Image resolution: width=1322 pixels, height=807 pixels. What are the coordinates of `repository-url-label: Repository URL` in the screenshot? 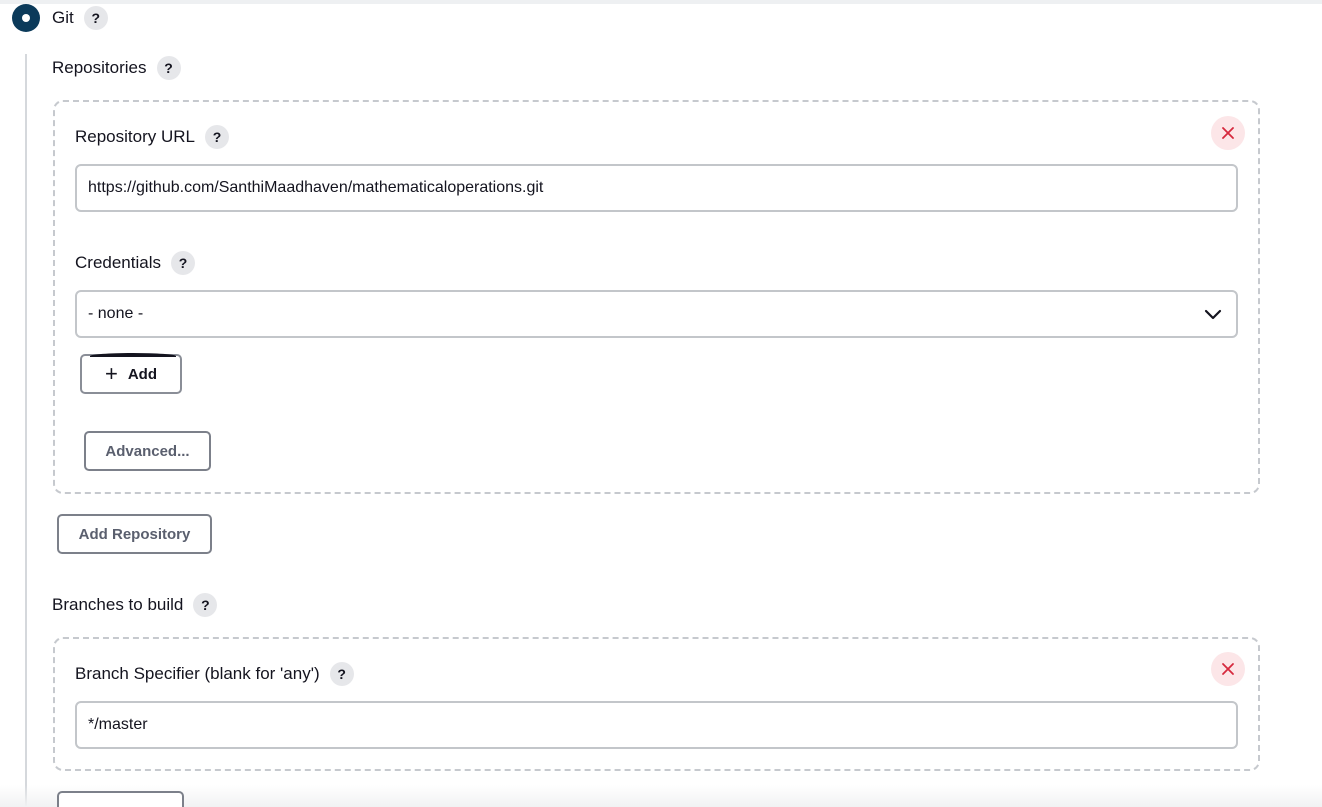 It's located at (135, 136).